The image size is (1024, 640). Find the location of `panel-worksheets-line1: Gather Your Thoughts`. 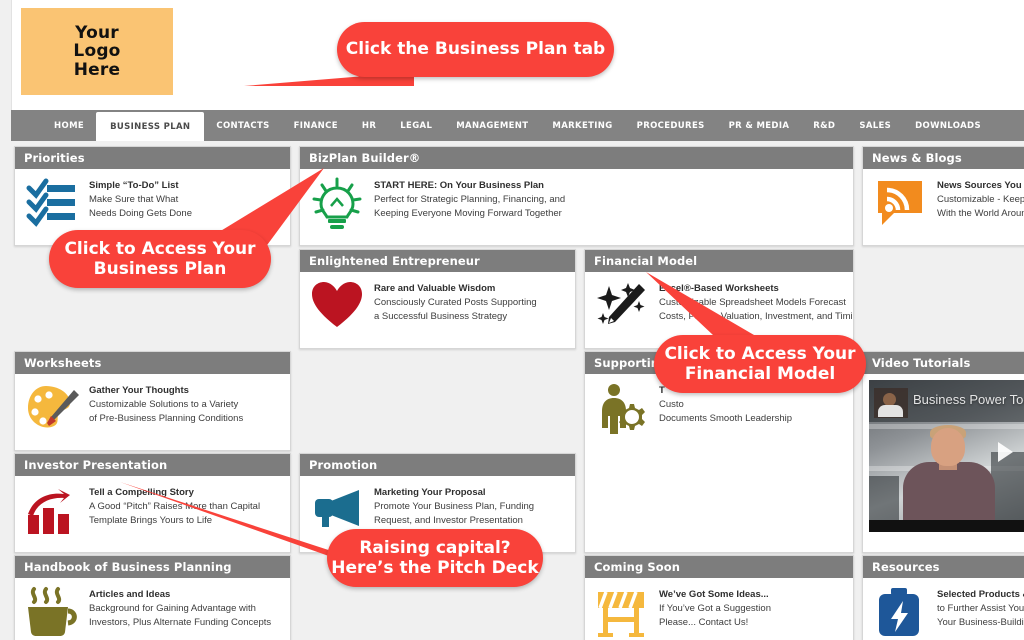

panel-worksheets-line1: Gather Your Thoughts is located at coordinates (139, 390).